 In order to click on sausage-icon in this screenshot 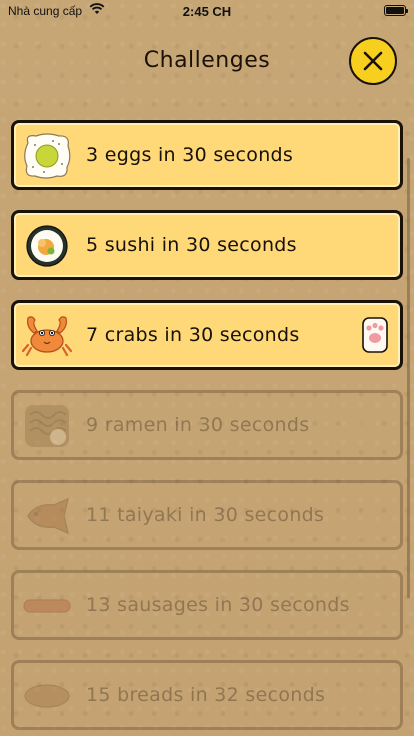, I will do `click(47, 606)`.